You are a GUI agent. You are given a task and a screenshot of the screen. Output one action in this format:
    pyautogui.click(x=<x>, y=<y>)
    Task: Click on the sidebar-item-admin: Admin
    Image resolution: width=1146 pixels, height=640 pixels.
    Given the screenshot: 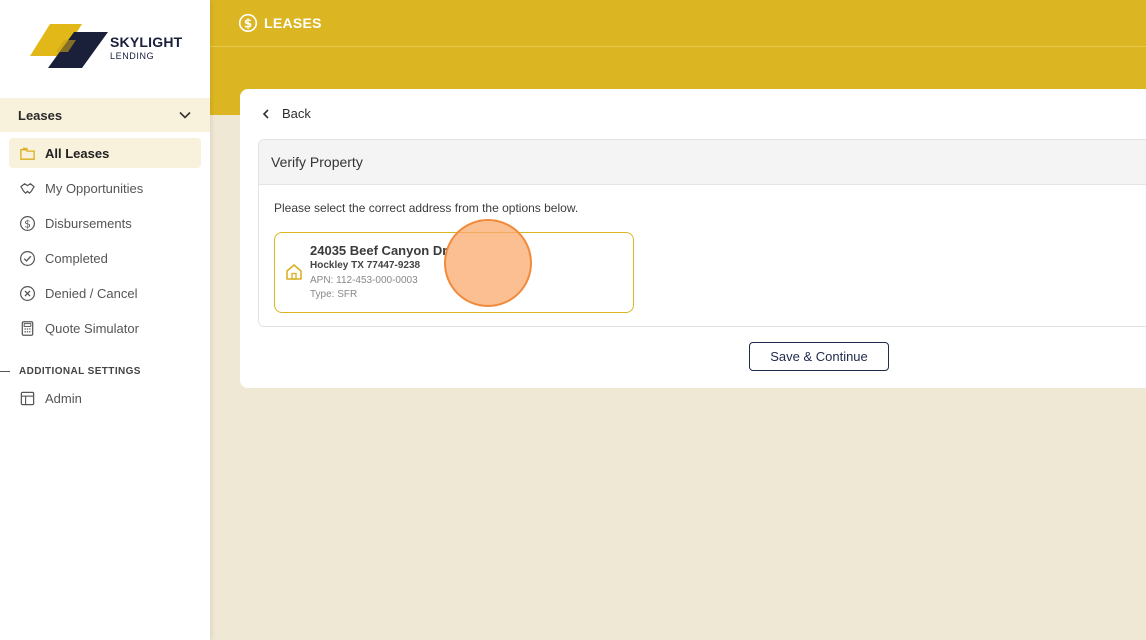 What is the action you would take?
    pyautogui.click(x=105, y=398)
    